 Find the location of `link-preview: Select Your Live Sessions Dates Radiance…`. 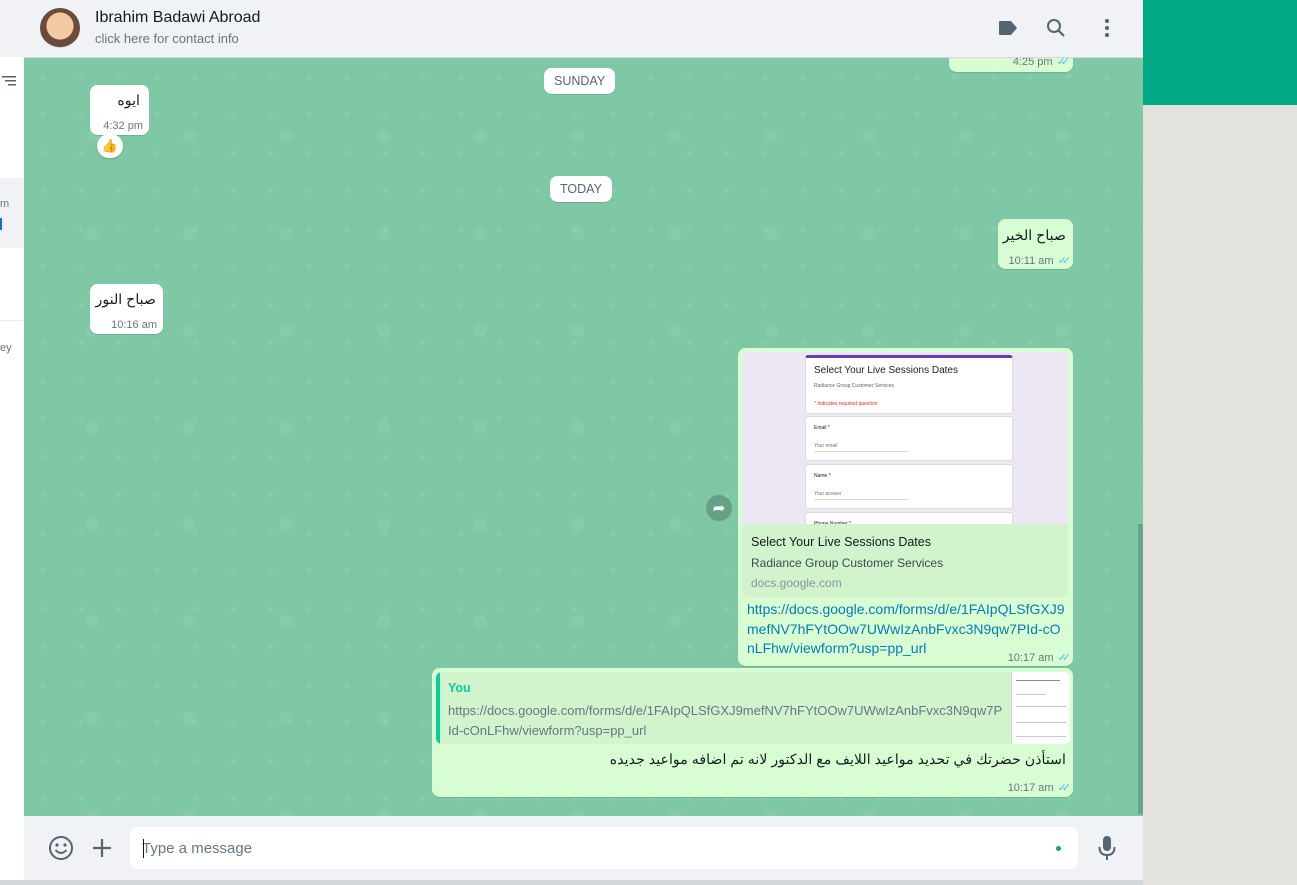

link-preview: Select Your Live Sessions Dates Radiance… is located at coordinates (905, 474).